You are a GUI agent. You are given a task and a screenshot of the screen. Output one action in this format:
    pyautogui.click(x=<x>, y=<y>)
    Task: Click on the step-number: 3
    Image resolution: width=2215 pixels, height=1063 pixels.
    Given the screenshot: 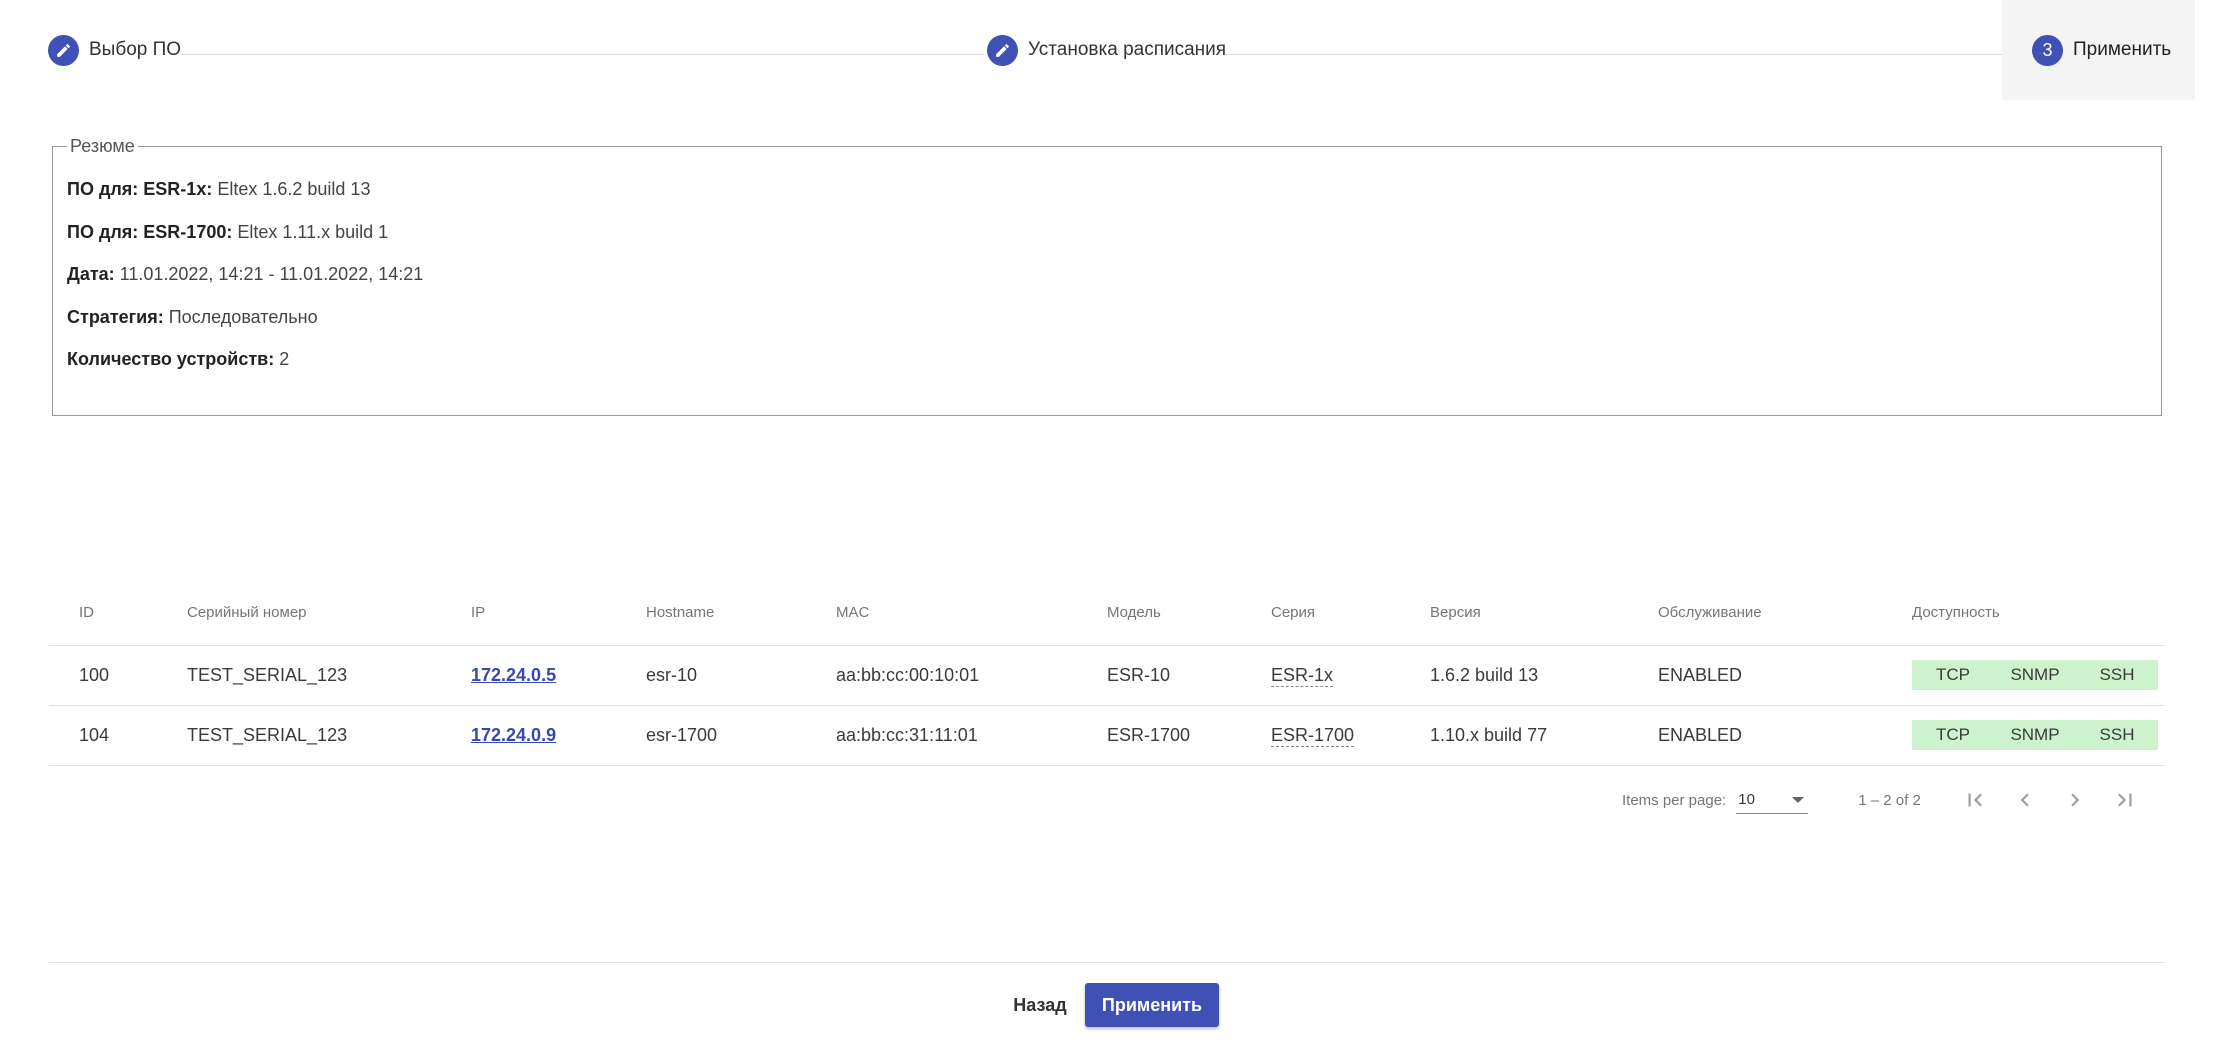 What is the action you would take?
    pyautogui.click(x=2047, y=50)
    